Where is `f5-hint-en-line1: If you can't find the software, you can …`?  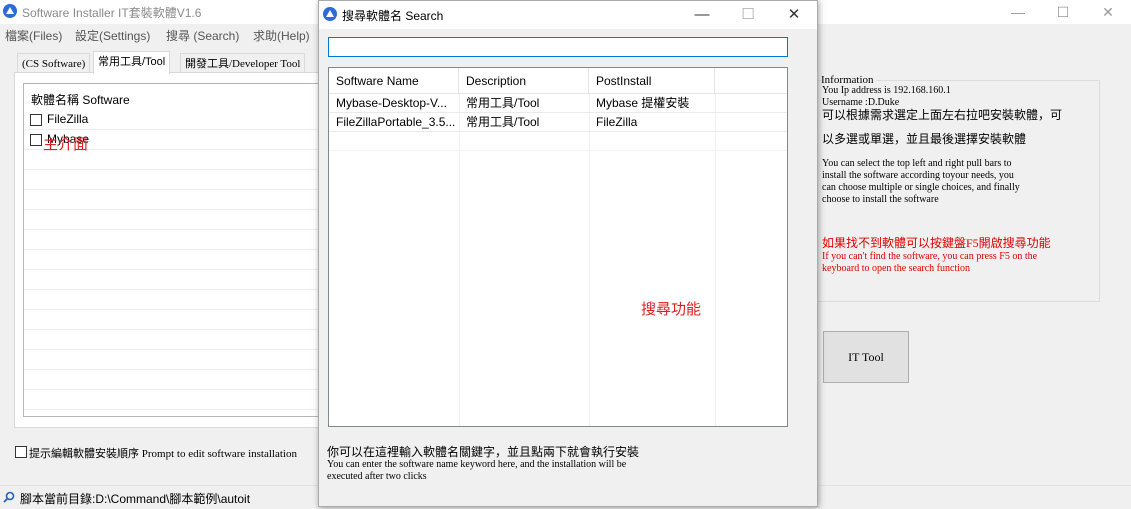 f5-hint-en-line1: If you can't find the software, you can … is located at coordinates (930, 256).